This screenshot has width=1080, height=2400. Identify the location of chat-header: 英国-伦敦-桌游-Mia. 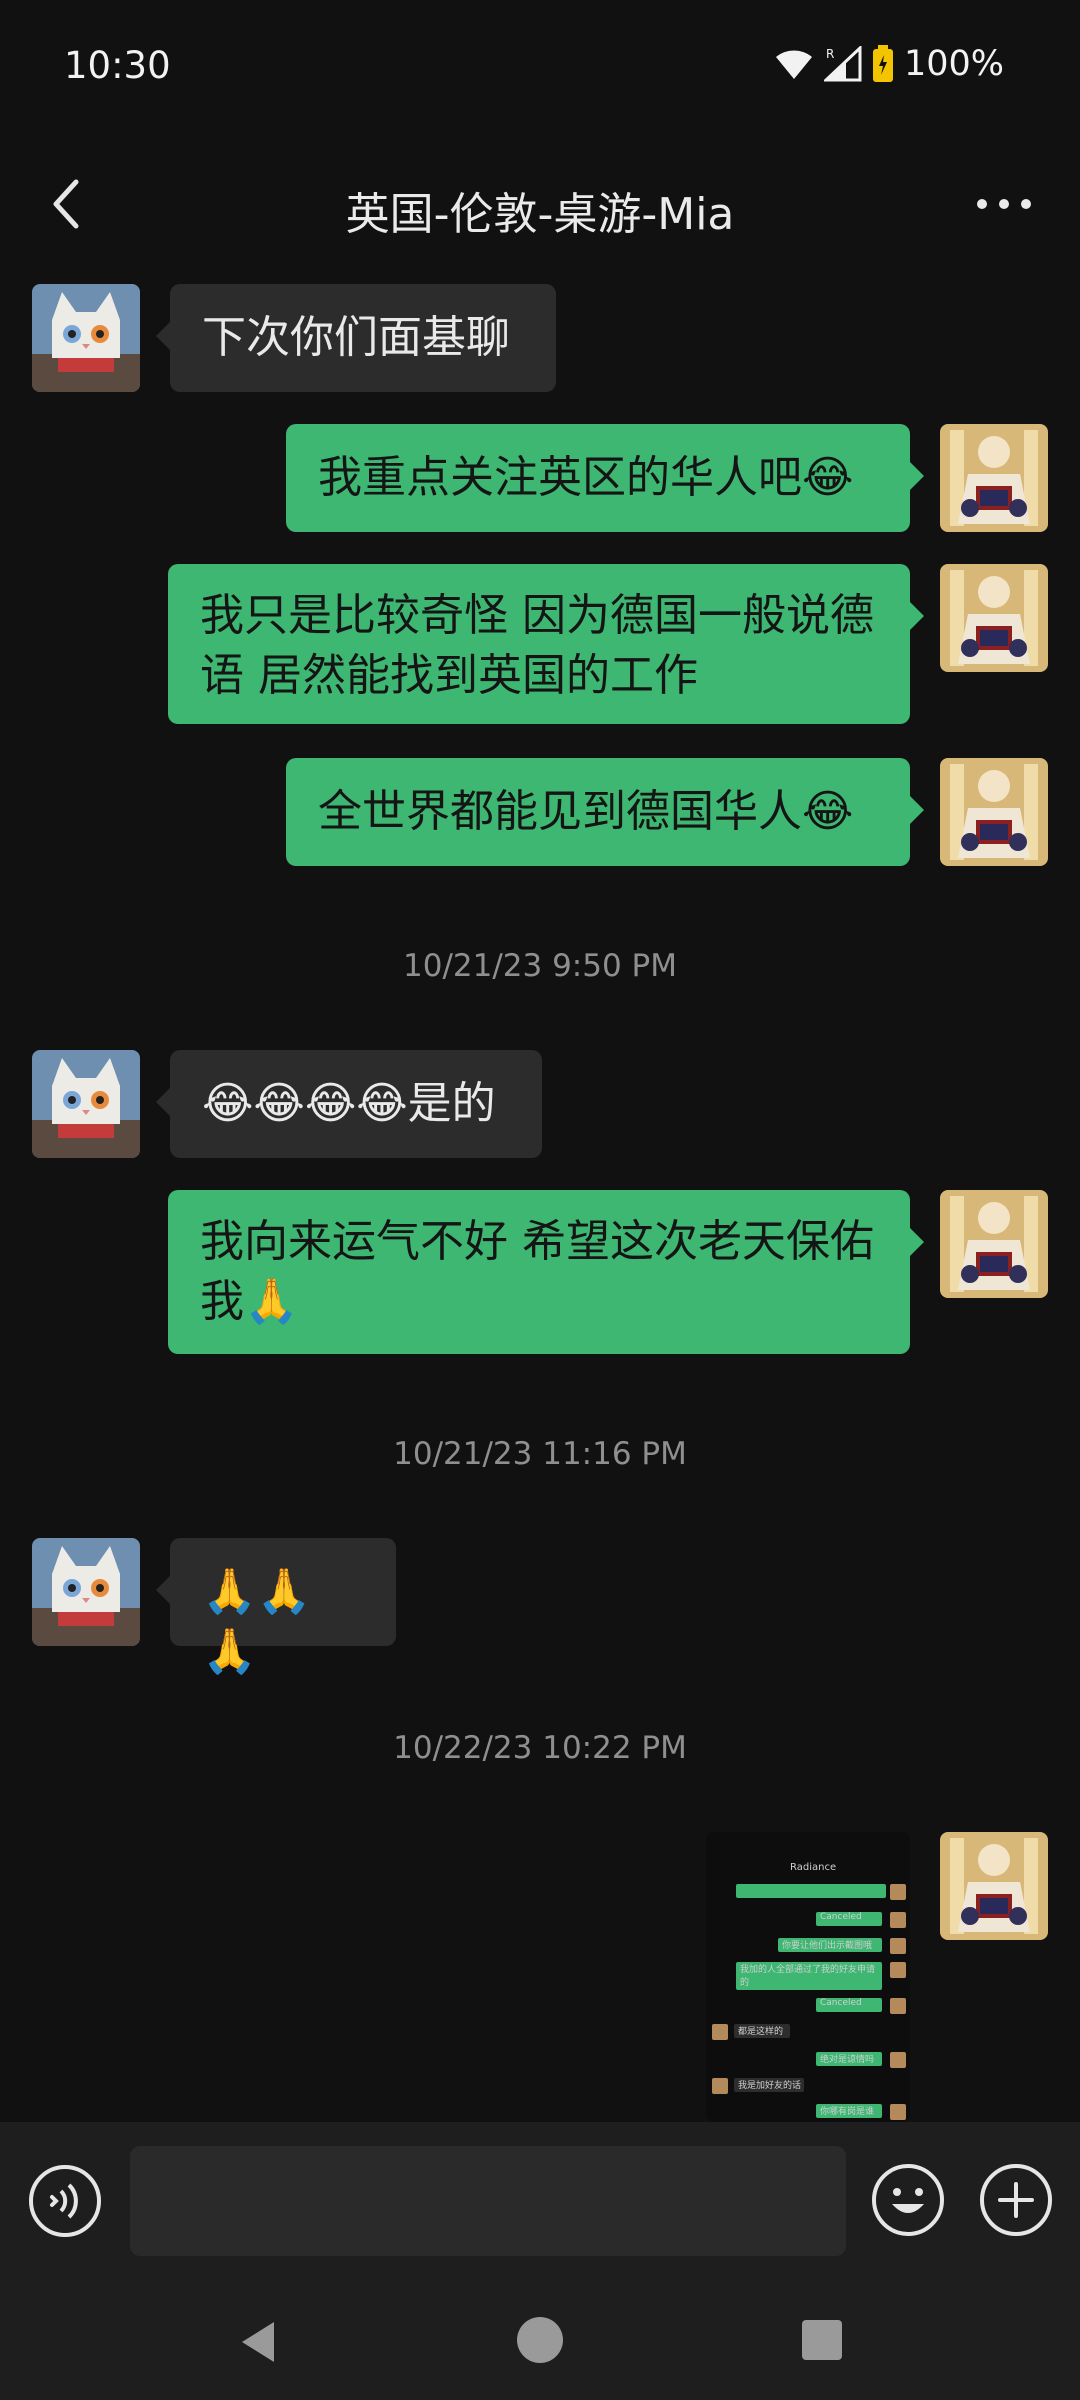
(540, 205).